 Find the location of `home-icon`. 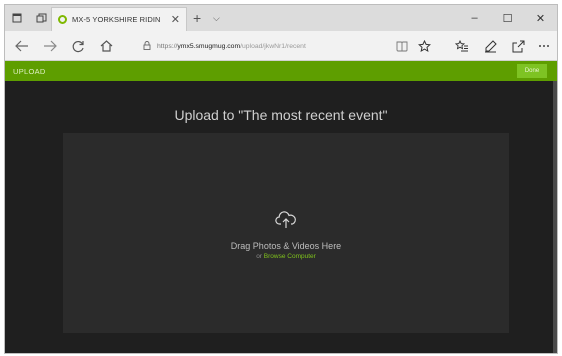

home-icon is located at coordinates (106, 46).